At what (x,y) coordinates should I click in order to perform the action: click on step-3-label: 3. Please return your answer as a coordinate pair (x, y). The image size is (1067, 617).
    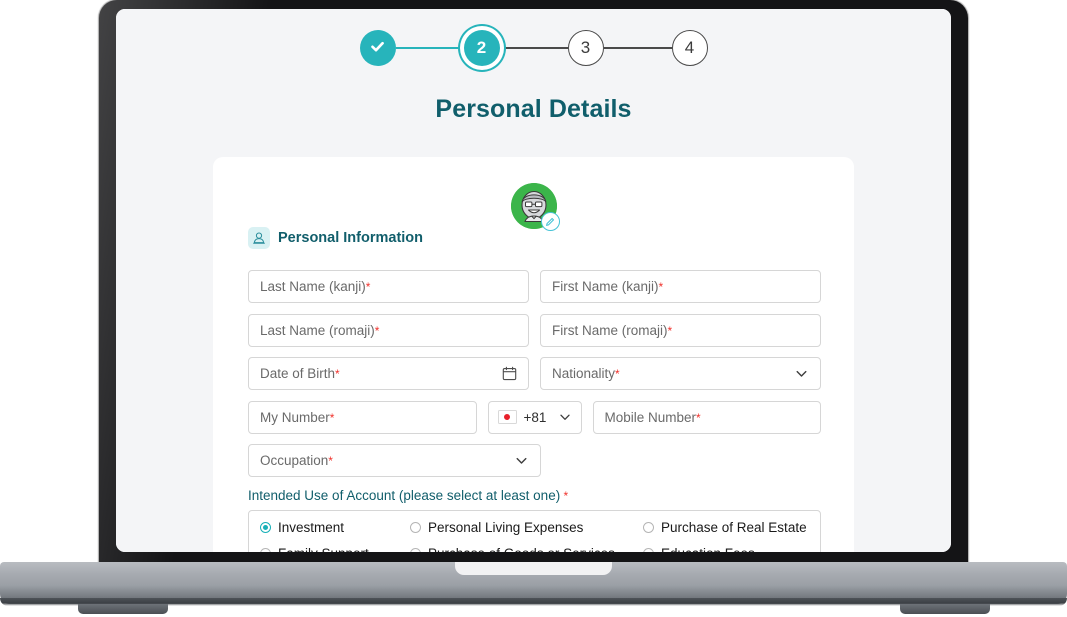
    Looking at the image, I should click on (585, 47).